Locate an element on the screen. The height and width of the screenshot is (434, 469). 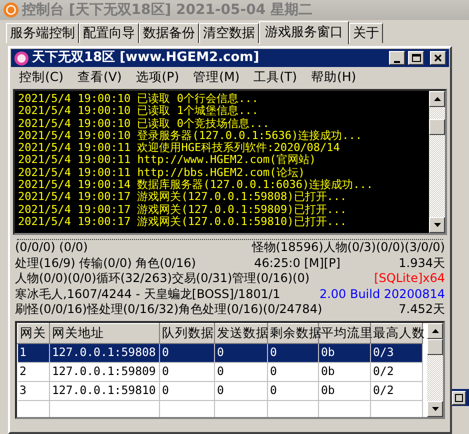
log-line: 2021/5/4 19:00:11 欢迎使用HGE科技系列软件:2020/08/14 is located at coordinates (179, 148).